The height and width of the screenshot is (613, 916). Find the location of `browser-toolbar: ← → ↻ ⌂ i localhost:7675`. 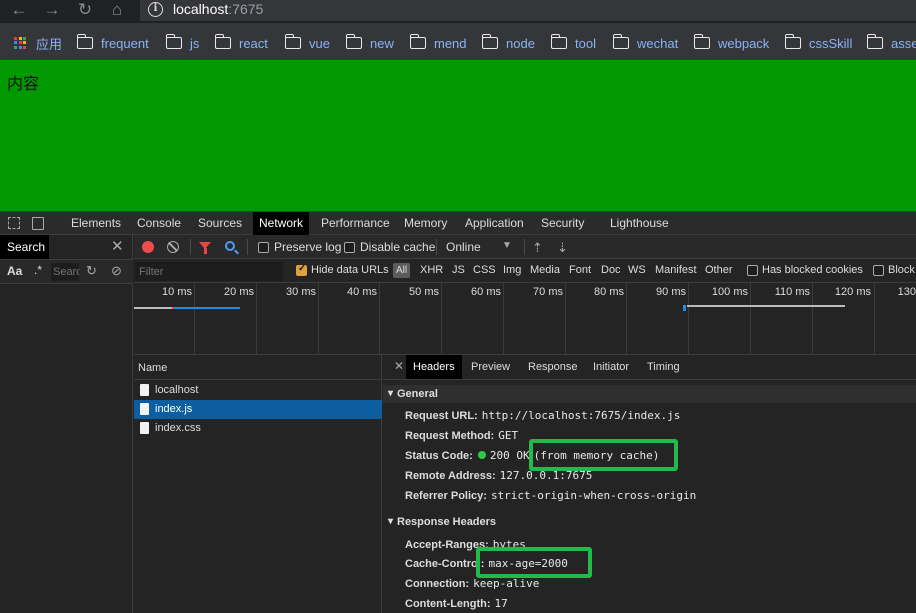

browser-toolbar: ← → ↻ ⌂ i localhost:7675 is located at coordinates (458, 11).